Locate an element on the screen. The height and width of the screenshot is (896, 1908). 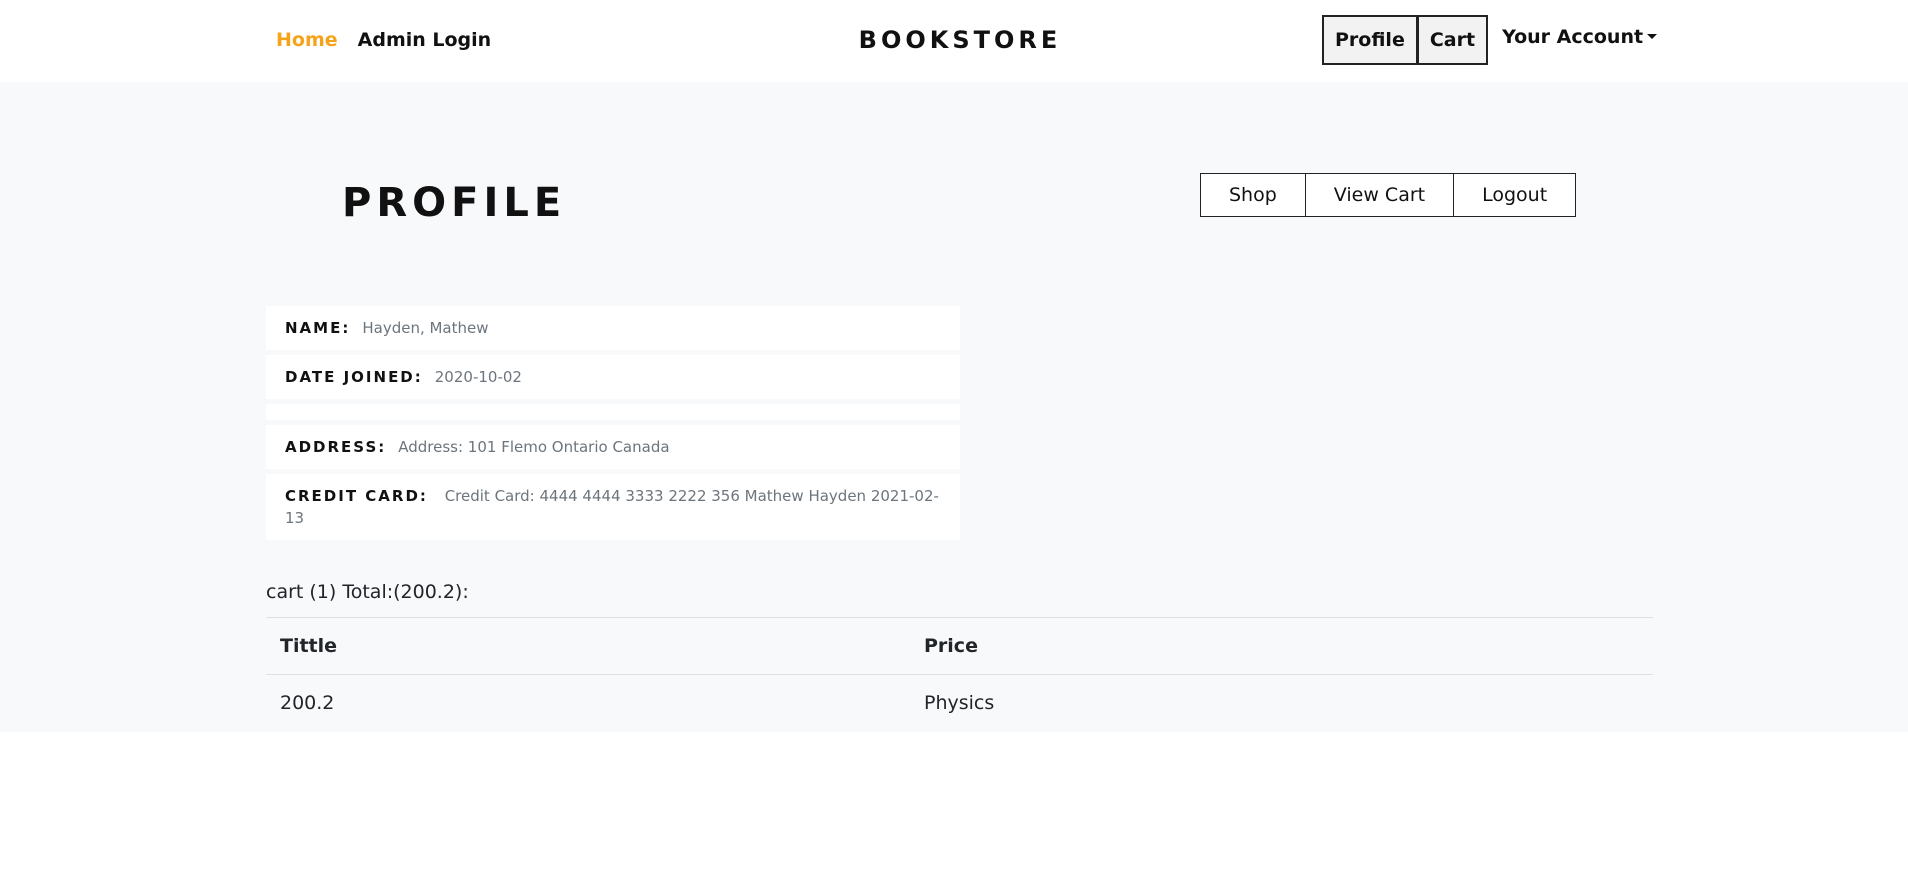
info-item-date-joined: DATE JOINED: 2020-10-02 is located at coordinates (613, 377).